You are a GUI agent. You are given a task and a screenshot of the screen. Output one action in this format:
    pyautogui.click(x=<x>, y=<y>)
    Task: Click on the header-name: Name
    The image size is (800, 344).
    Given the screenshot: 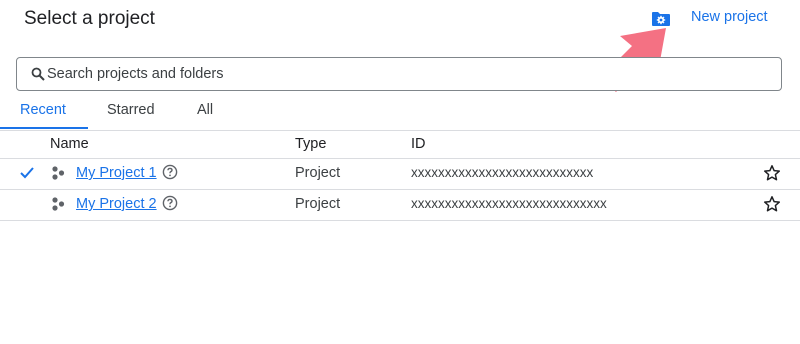 What is the action you would take?
    pyautogui.click(x=69, y=144)
    